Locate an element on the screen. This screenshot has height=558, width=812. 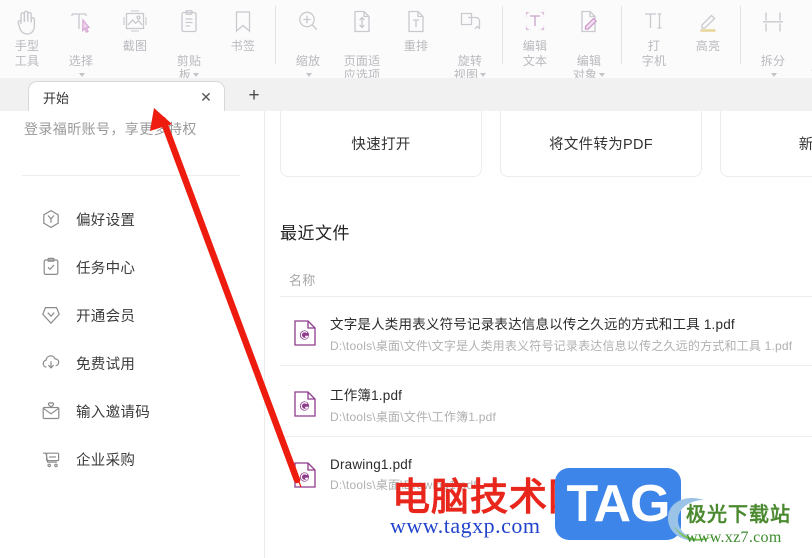
card-convert-pdf-label: 将文件转为PDF is located at coordinates (601, 145).